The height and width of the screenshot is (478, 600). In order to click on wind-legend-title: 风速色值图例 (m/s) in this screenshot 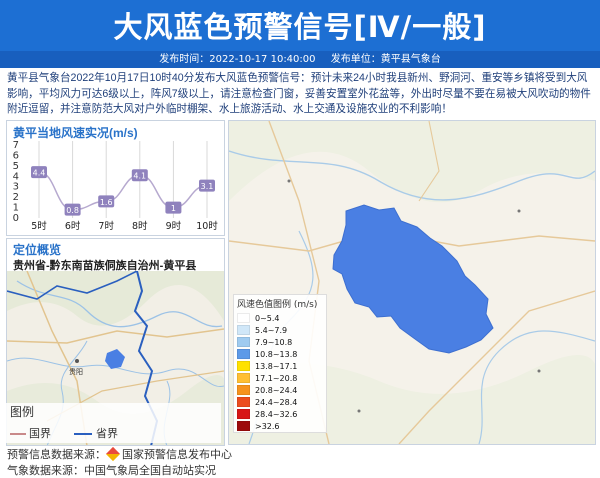, I will do `click(277, 305)`.